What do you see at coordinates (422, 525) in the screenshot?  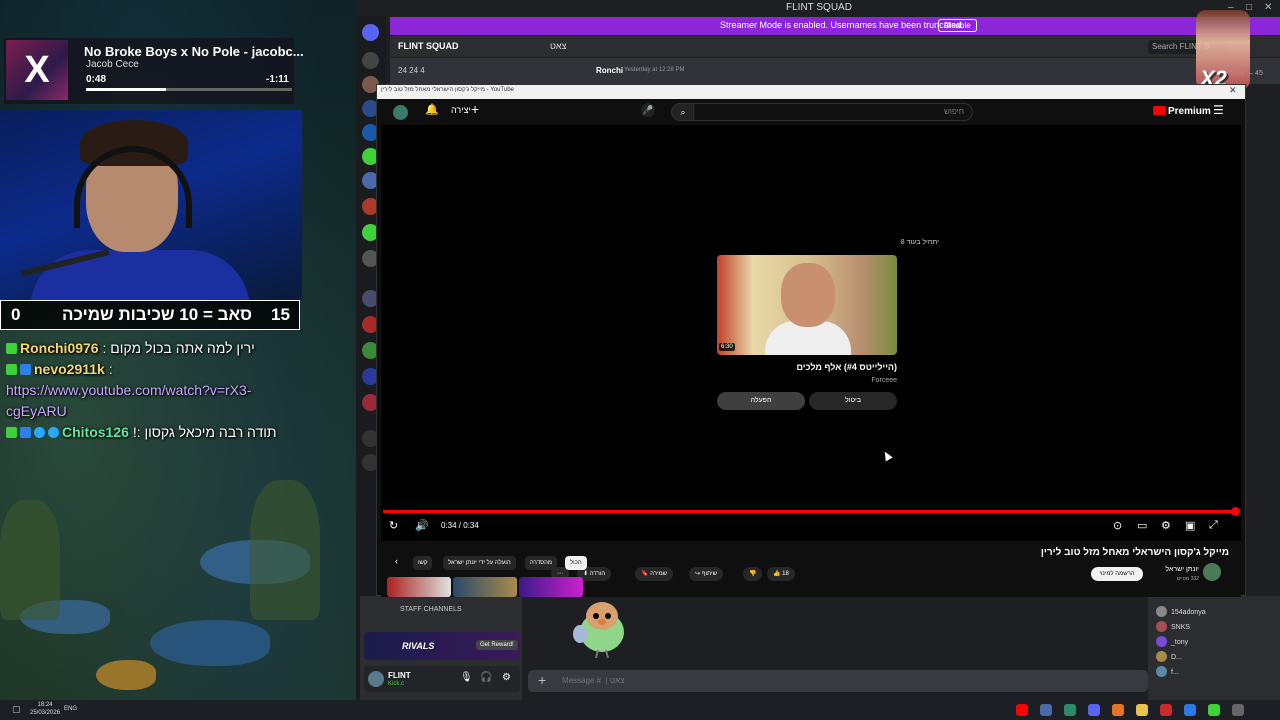 I see `volume-icon: 🔊` at bounding box center [422, 525].